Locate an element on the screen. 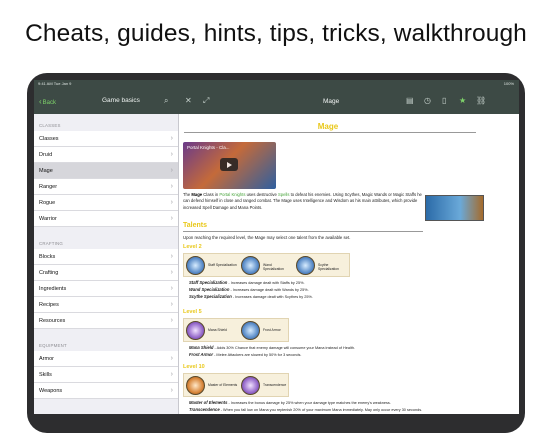 This screenshot has width=552, height=433. sidebar-item-skills: Skills › is located at coordinates (106, 375).